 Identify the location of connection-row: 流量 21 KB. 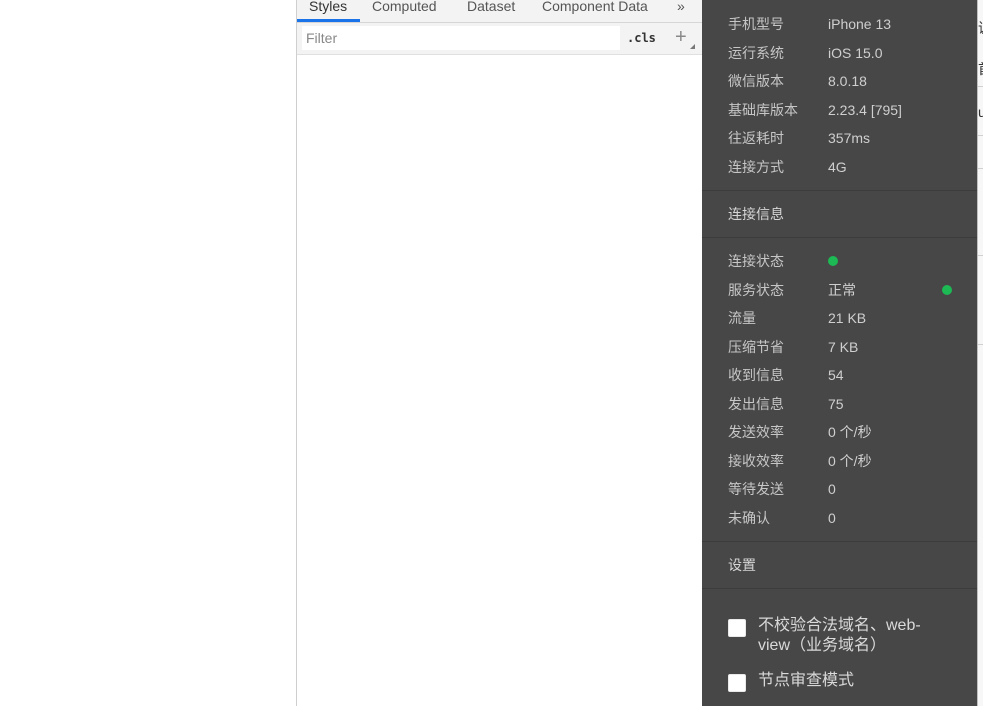
(848, 318).